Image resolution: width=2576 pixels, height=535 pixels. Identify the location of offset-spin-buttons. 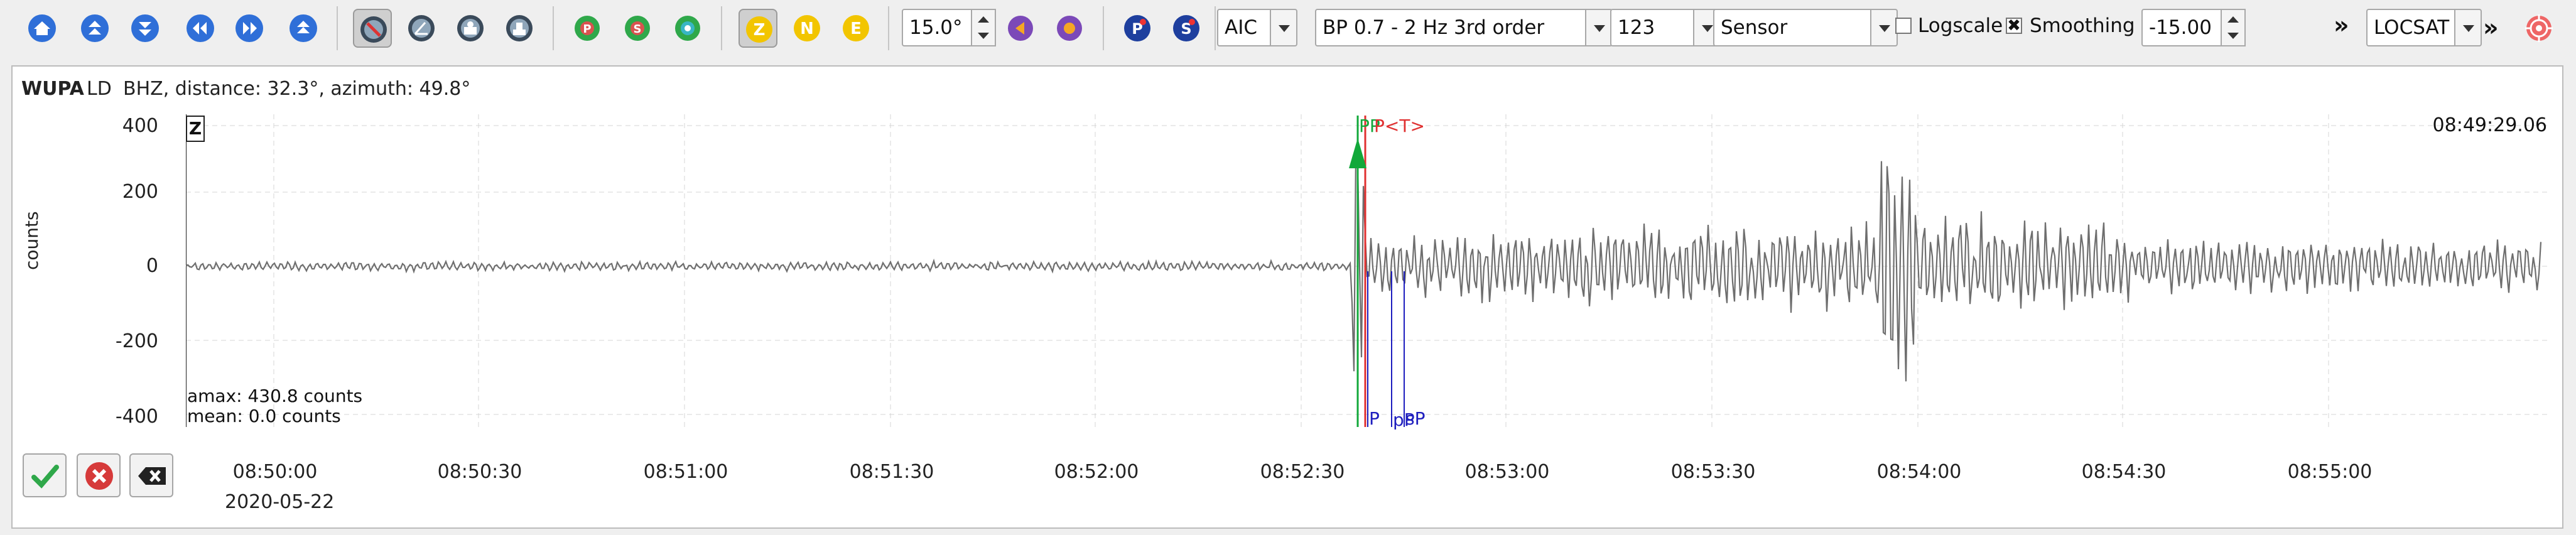
(2234, 27).